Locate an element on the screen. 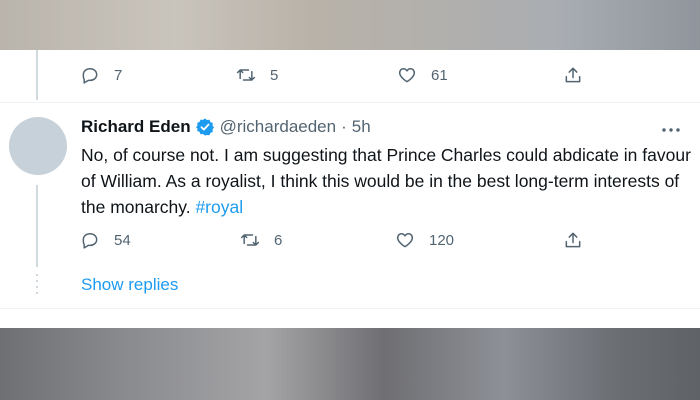 This screenshot has height=400, width=700. tweet-timestamp: 5h is located at coordinates (361, 127).